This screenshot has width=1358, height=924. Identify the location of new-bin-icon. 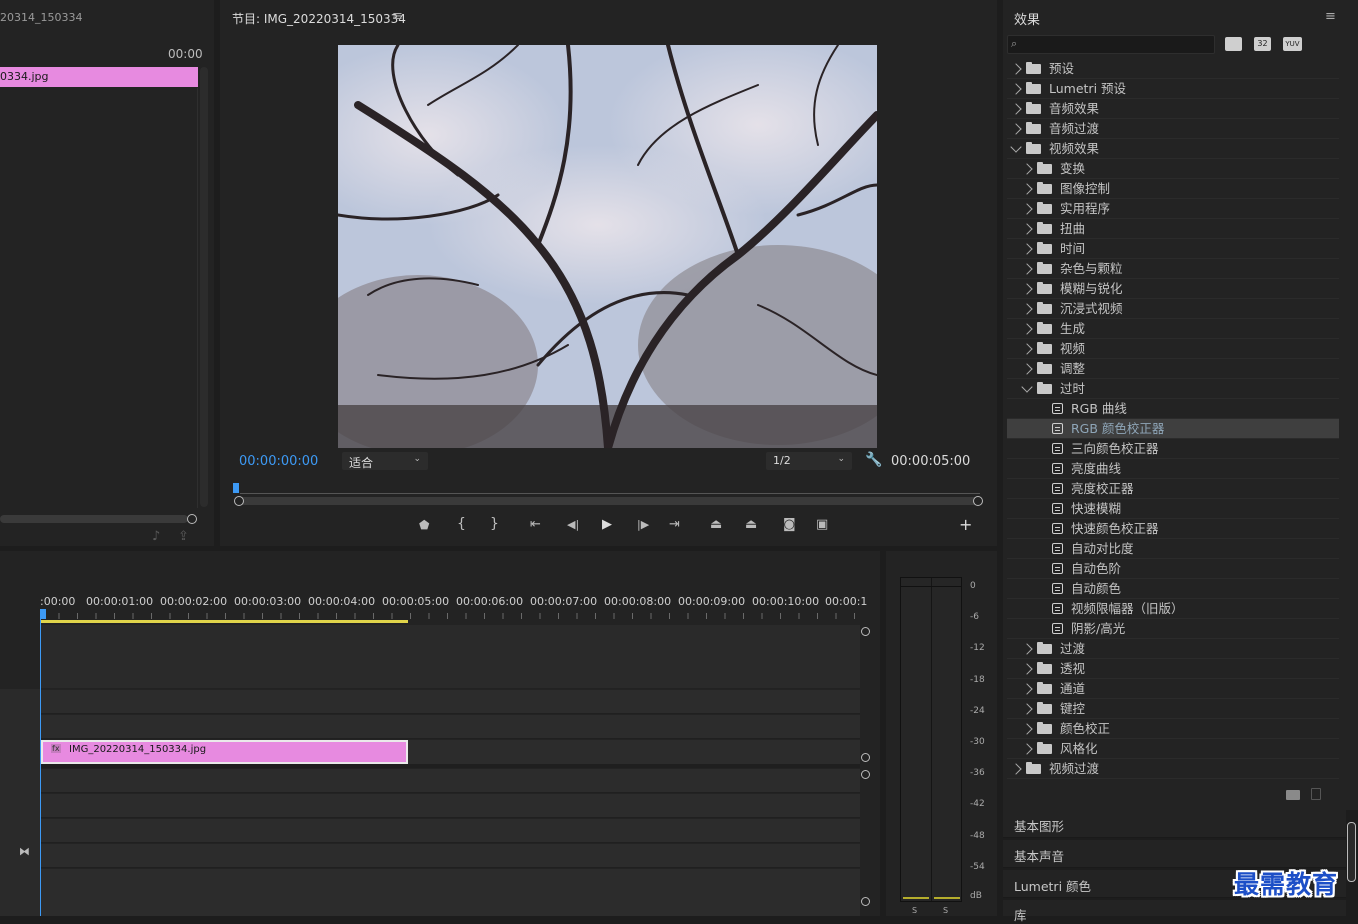
(1293, 795).